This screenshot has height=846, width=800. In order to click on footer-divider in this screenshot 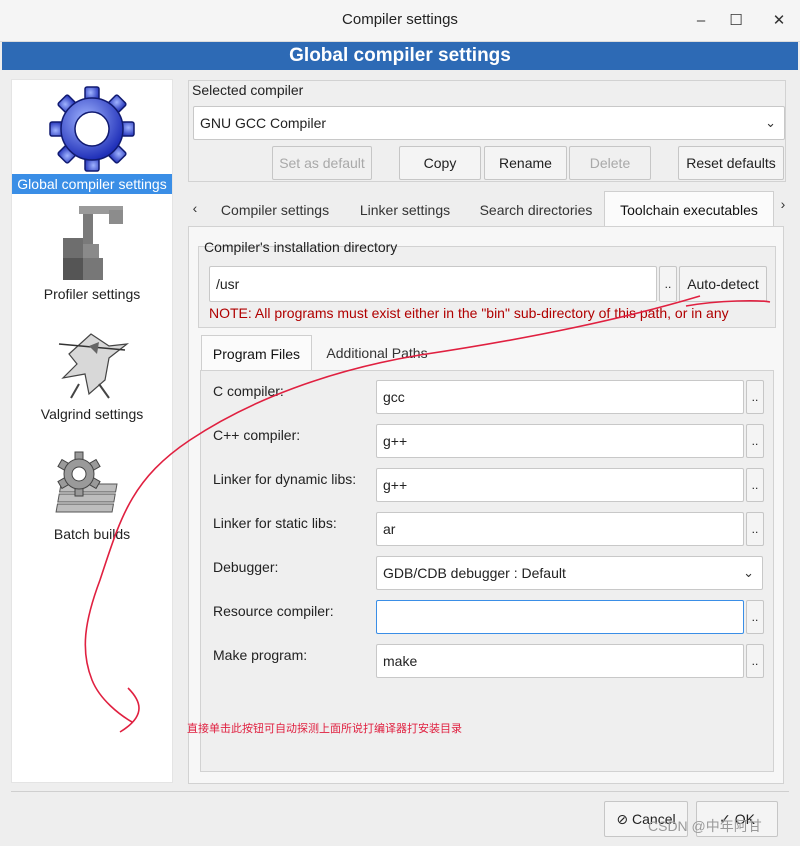, I will do `click(400, 791)`.